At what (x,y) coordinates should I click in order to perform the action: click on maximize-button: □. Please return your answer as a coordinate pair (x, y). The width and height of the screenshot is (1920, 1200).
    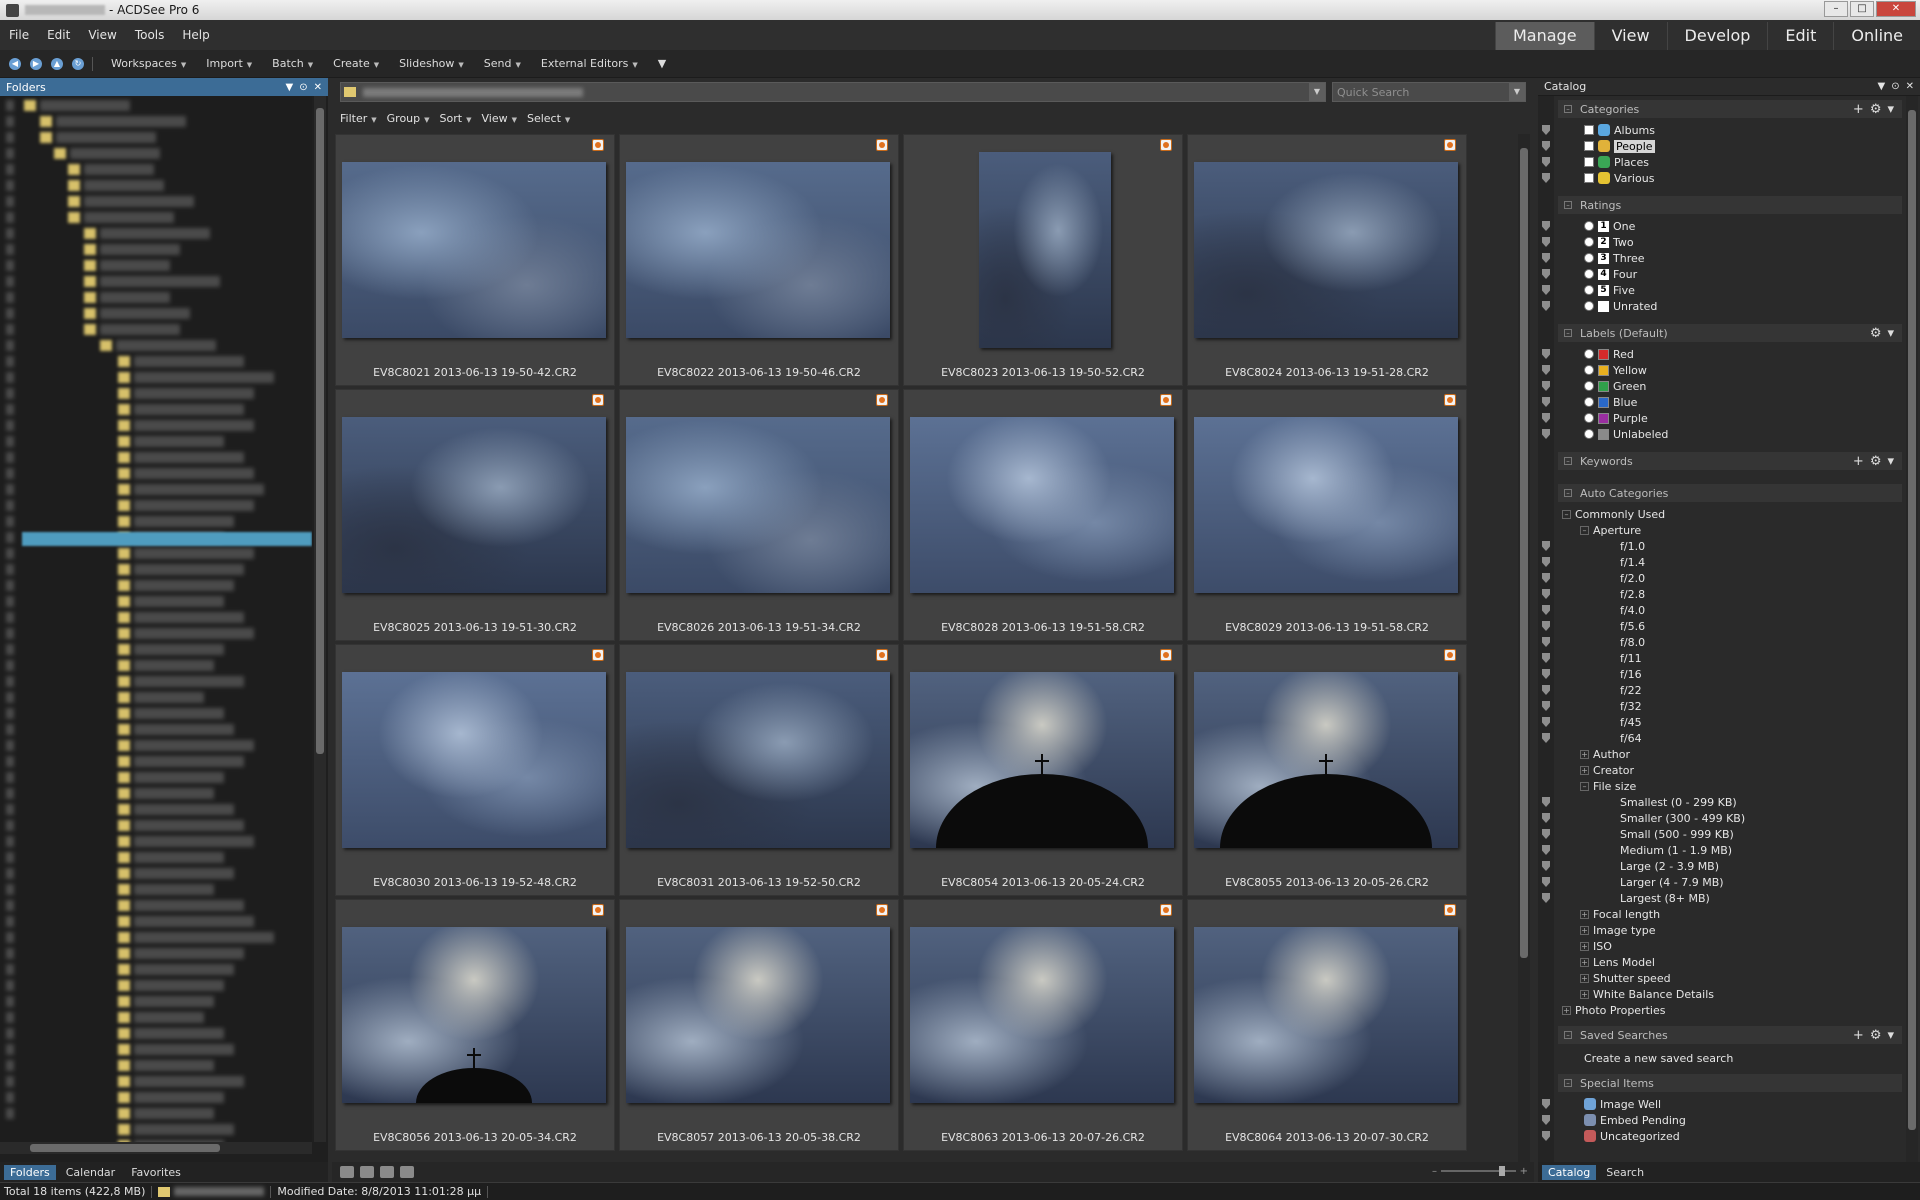
    Looking at the image, I should click on (1862, 9).